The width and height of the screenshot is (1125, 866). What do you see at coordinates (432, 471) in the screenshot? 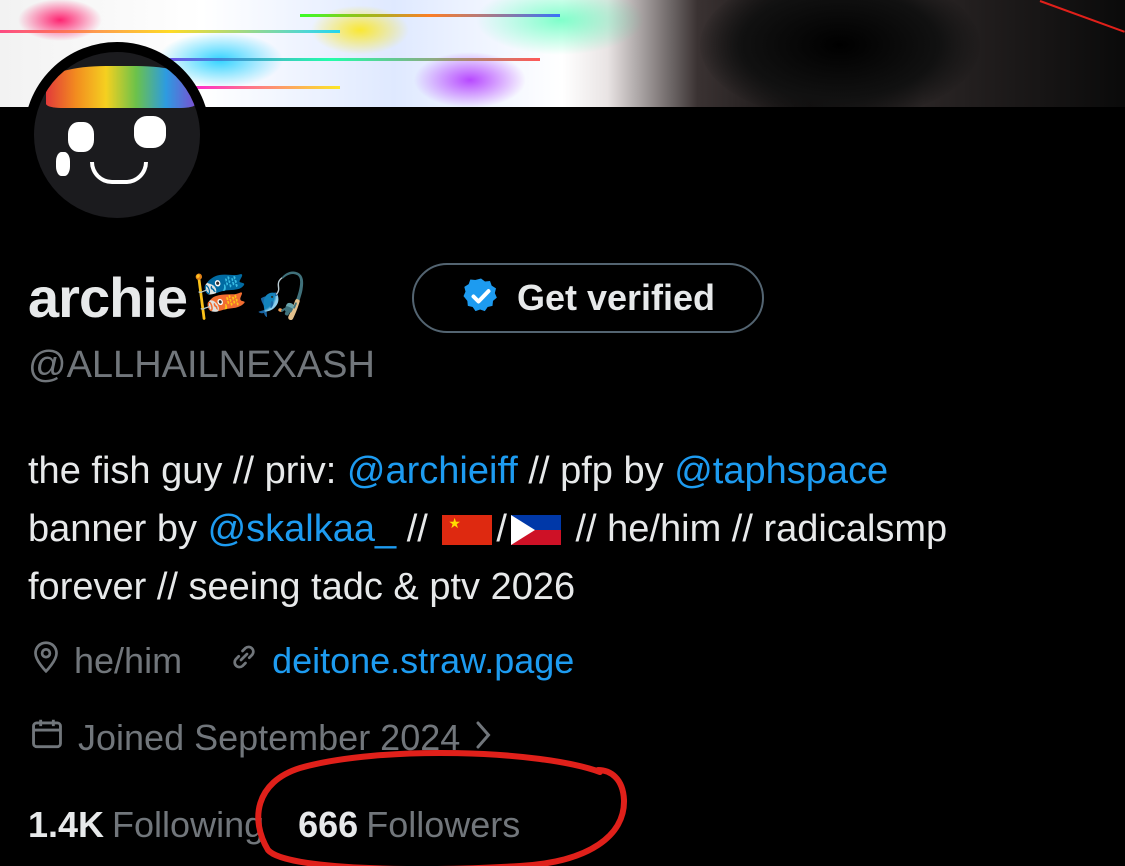
I see `mention-link: @archieiff` at bounding box center [432, 471].